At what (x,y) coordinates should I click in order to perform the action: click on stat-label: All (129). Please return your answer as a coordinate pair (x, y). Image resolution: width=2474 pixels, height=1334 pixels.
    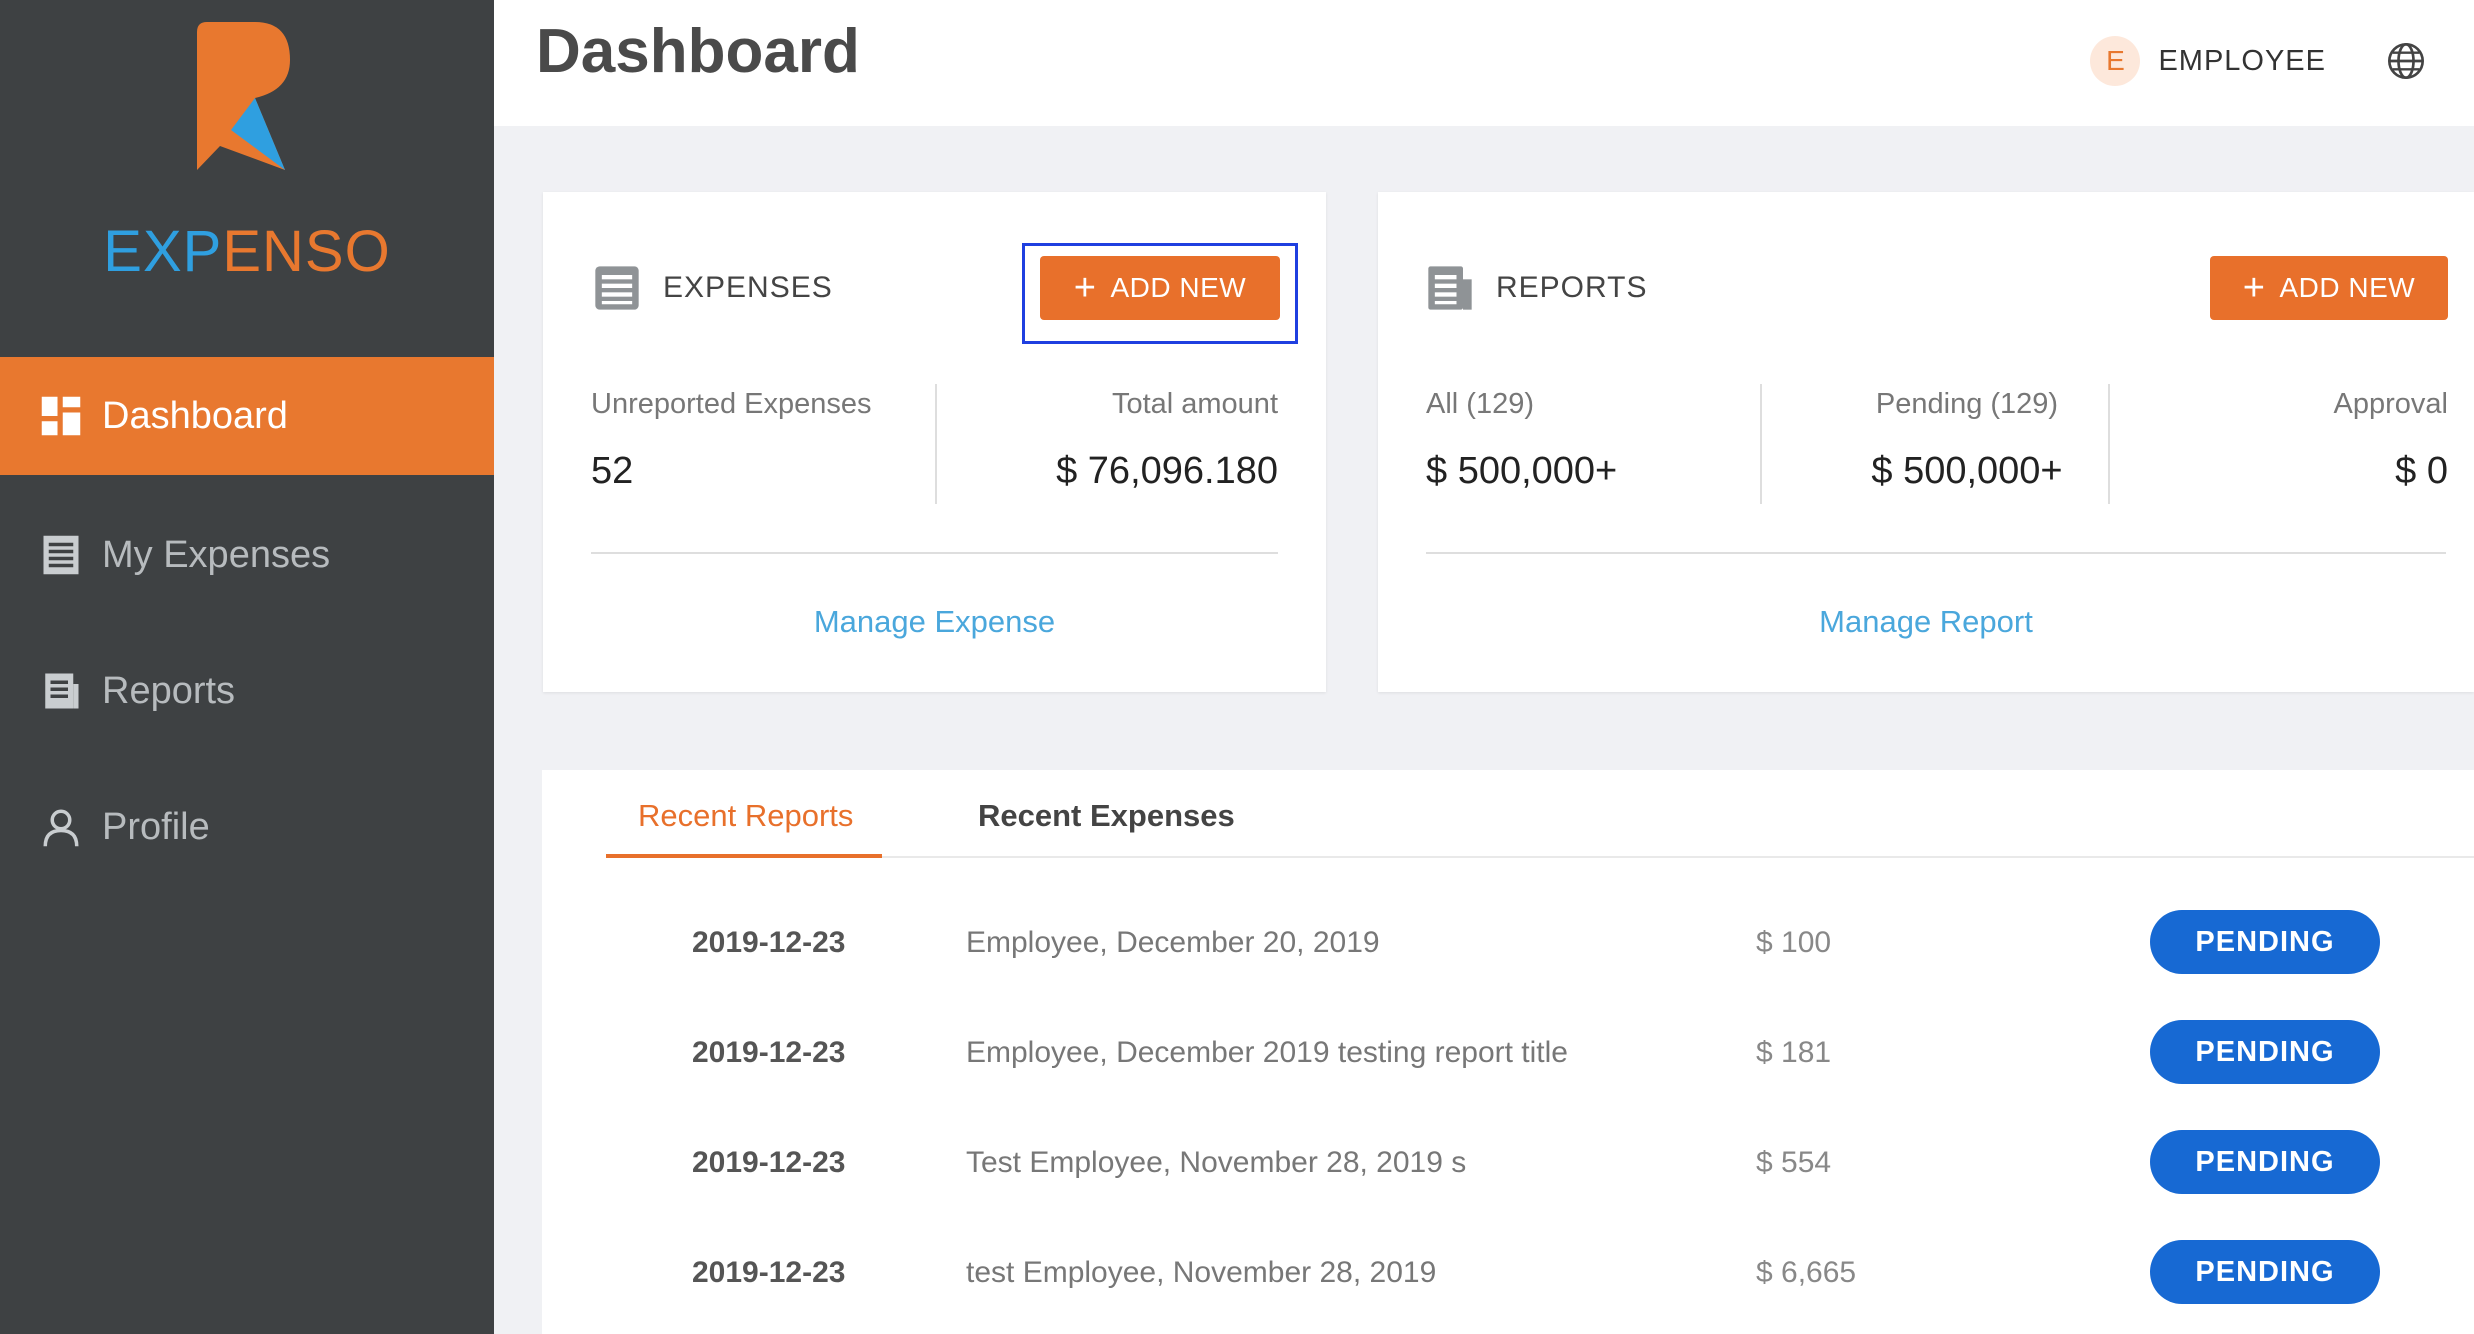
    Looking at the image, I should click on (1480, 404).